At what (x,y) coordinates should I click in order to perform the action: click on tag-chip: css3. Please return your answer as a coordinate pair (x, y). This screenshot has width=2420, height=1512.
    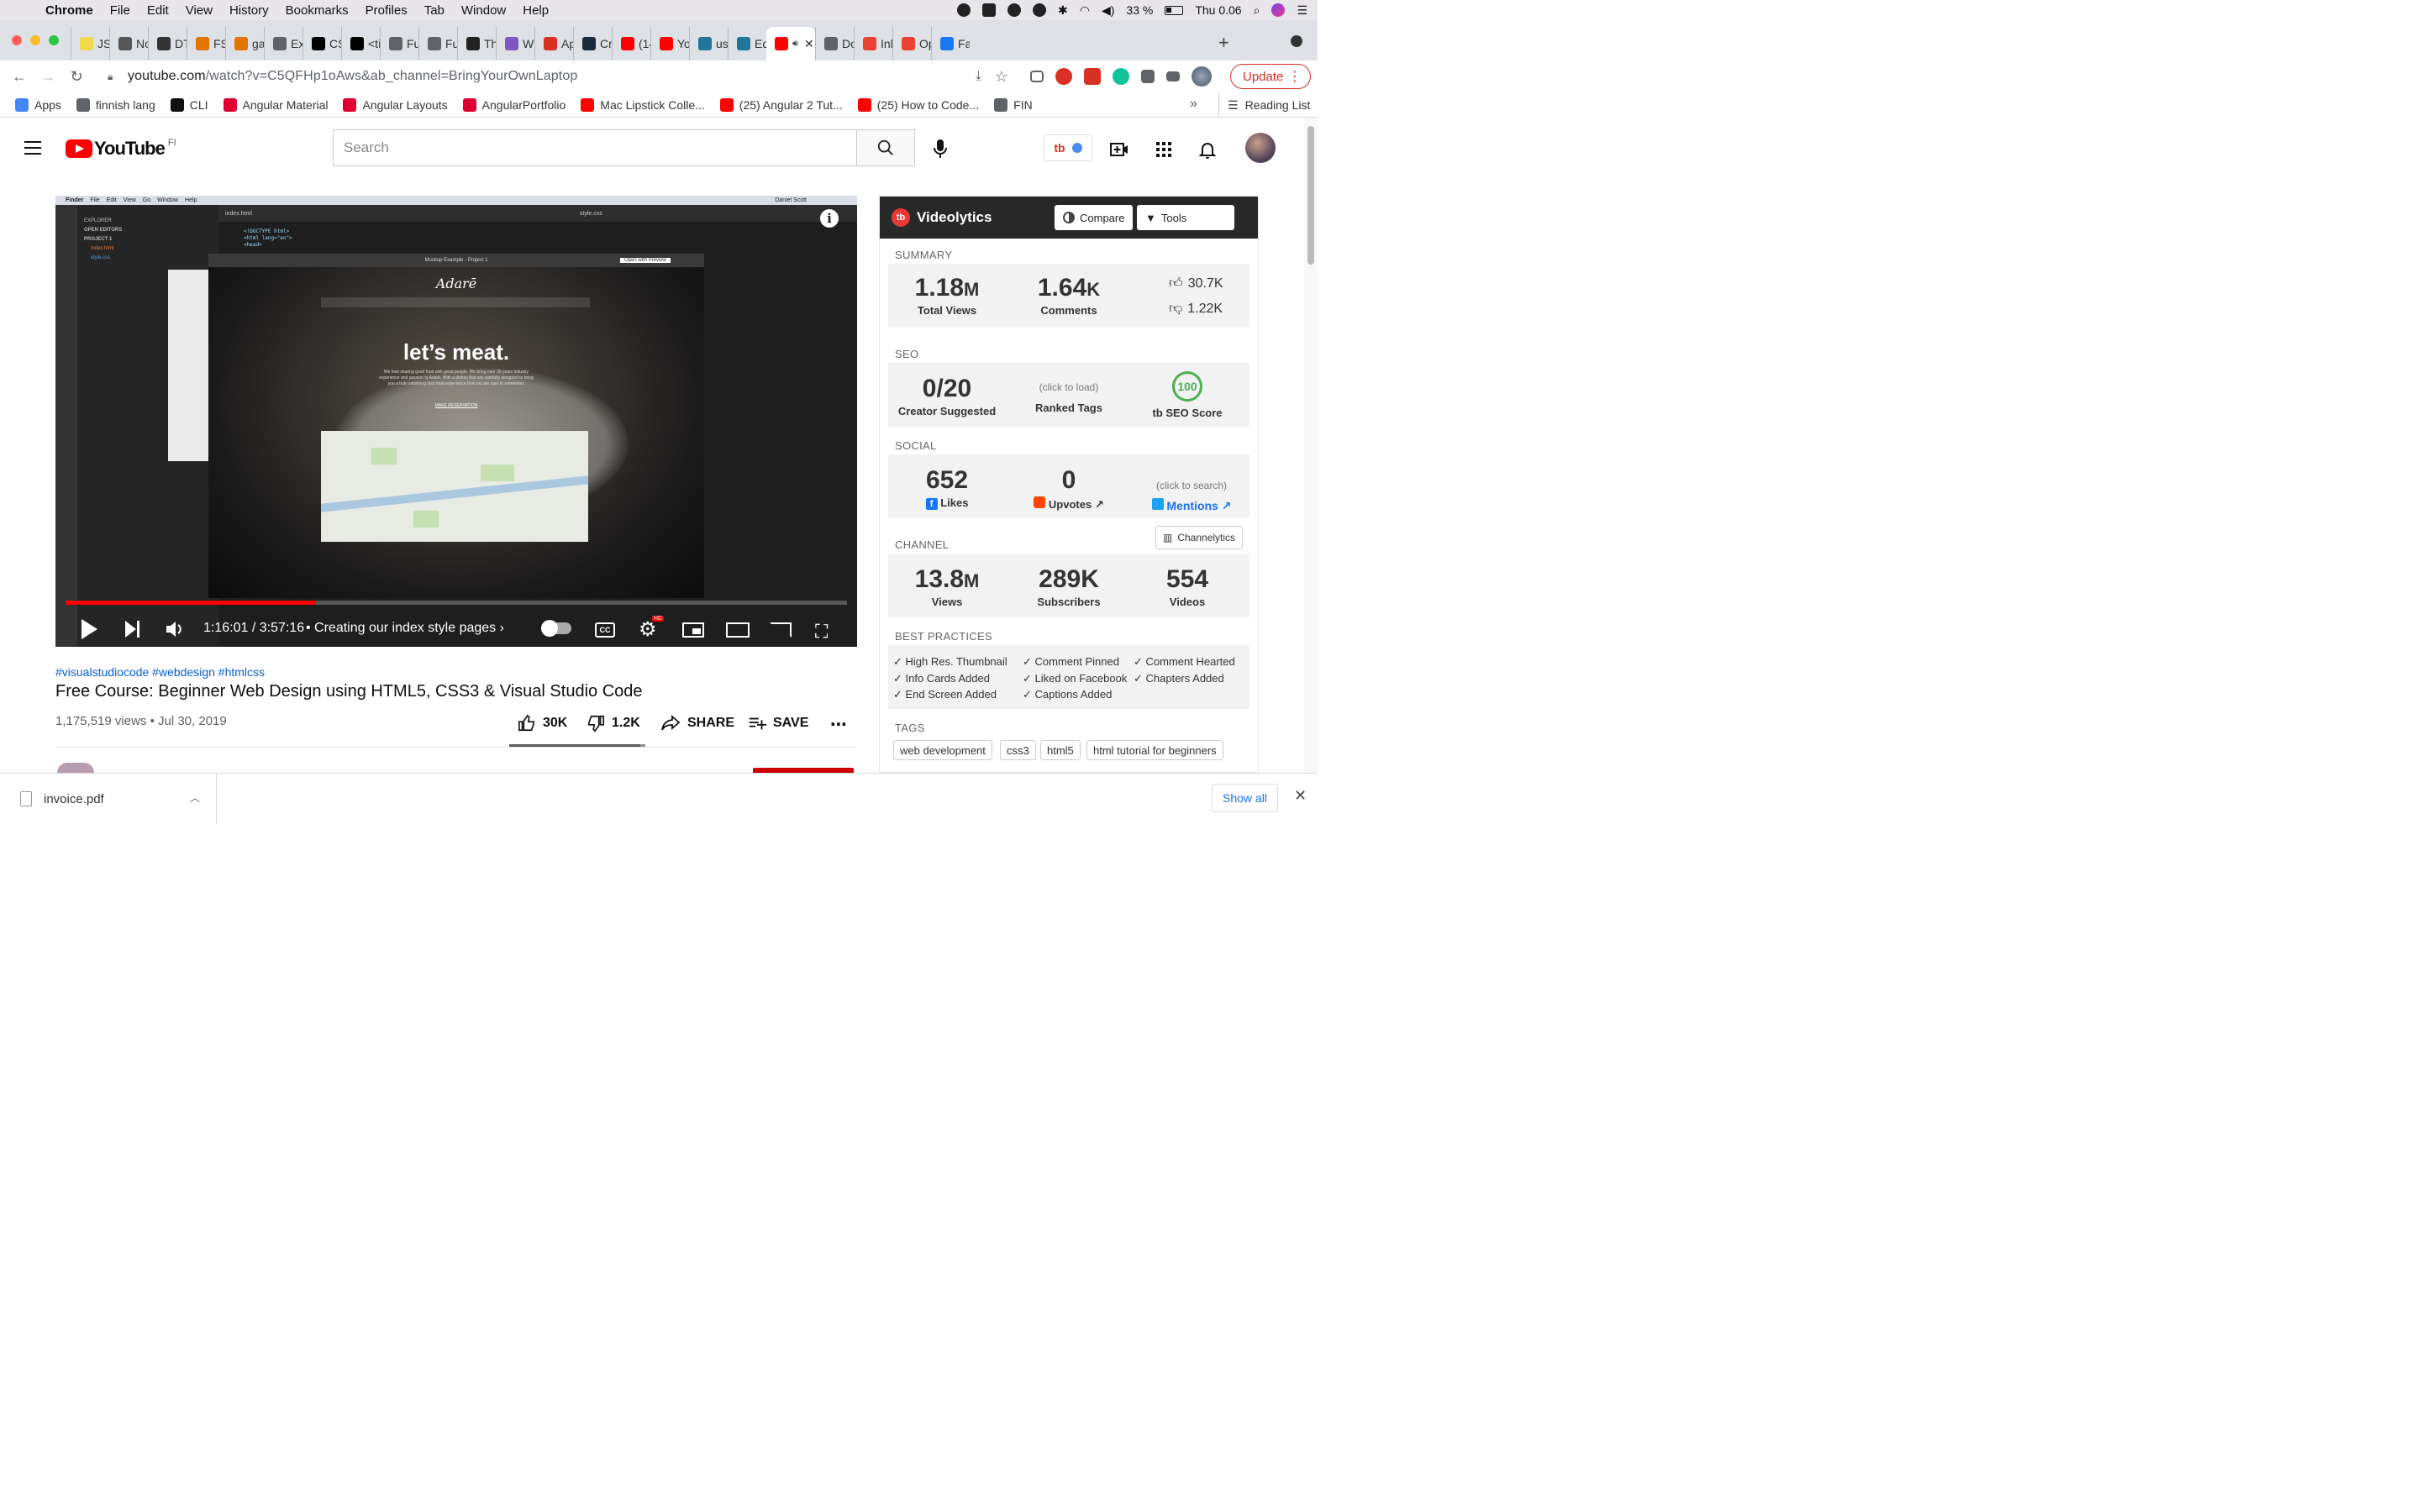
    Looking at the image, I should click on (1018, 750).